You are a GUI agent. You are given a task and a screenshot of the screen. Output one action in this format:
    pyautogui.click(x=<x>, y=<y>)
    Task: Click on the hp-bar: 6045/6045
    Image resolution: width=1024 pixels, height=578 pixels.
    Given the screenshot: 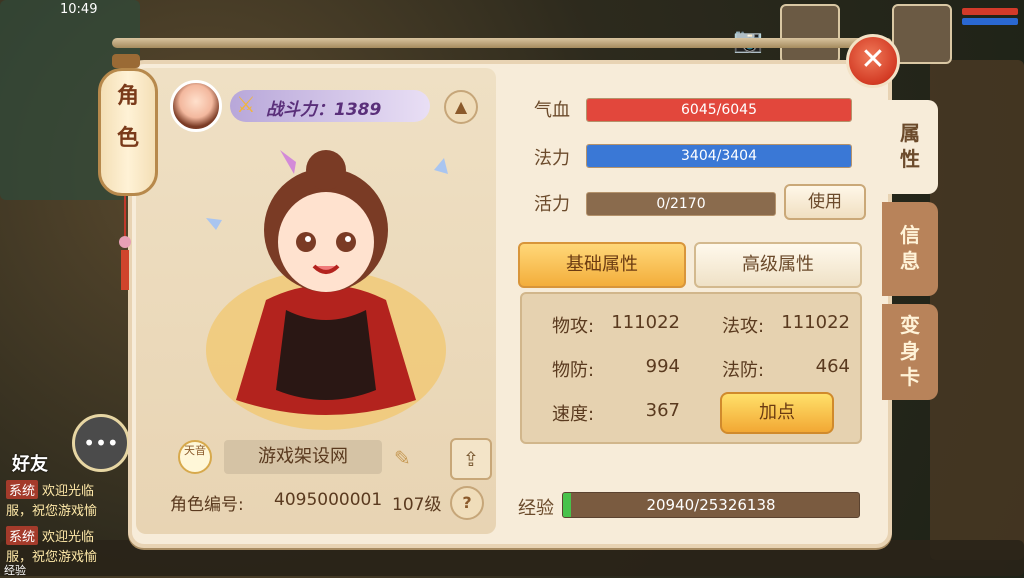 What is the action you would take?
    pyautogui.click(x=719, y=110)
    